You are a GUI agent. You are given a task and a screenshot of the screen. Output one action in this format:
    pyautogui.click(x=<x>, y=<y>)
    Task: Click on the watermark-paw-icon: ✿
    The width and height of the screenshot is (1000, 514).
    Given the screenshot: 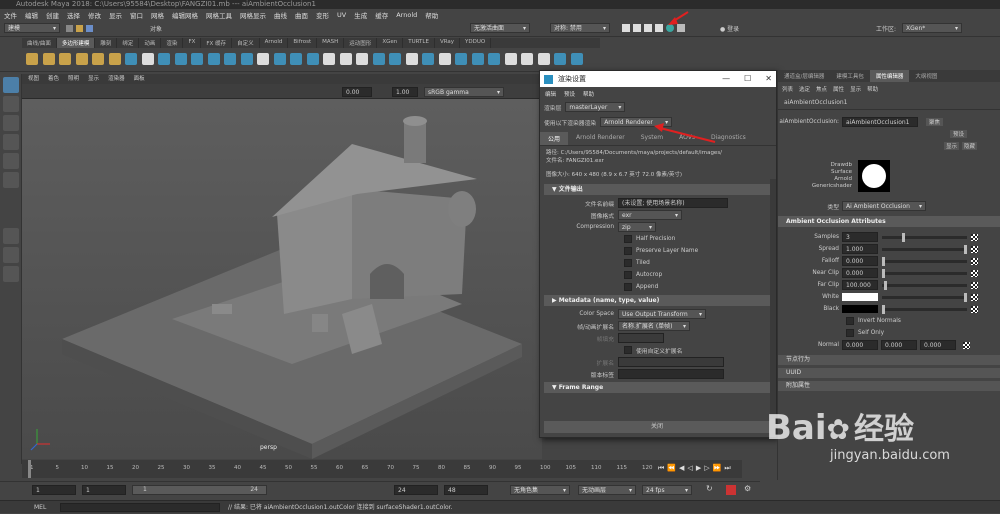 What is the action you would take?
    pyautogui.click(x=838, y=429)
    